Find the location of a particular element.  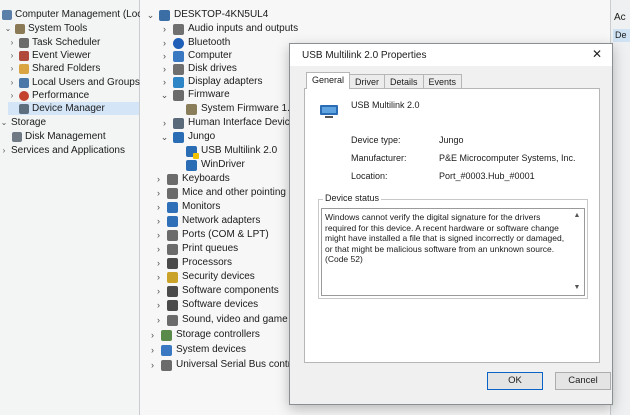

tab-general: General is located at coordinates (328, 80).